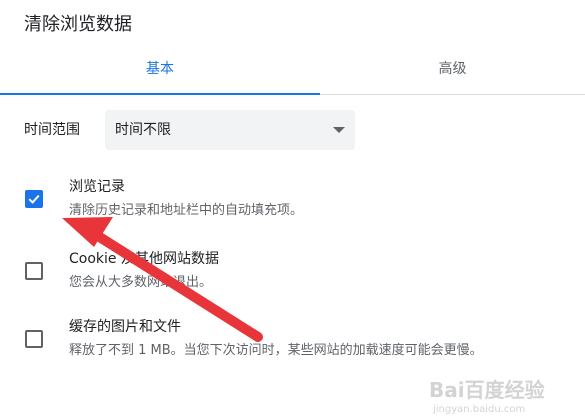 The width and height of the screenshot is (585, 419). Describe the element at coordinates (487, 390) in the screenshot. I see `watermark-brand: Bai百度经验` at that location.